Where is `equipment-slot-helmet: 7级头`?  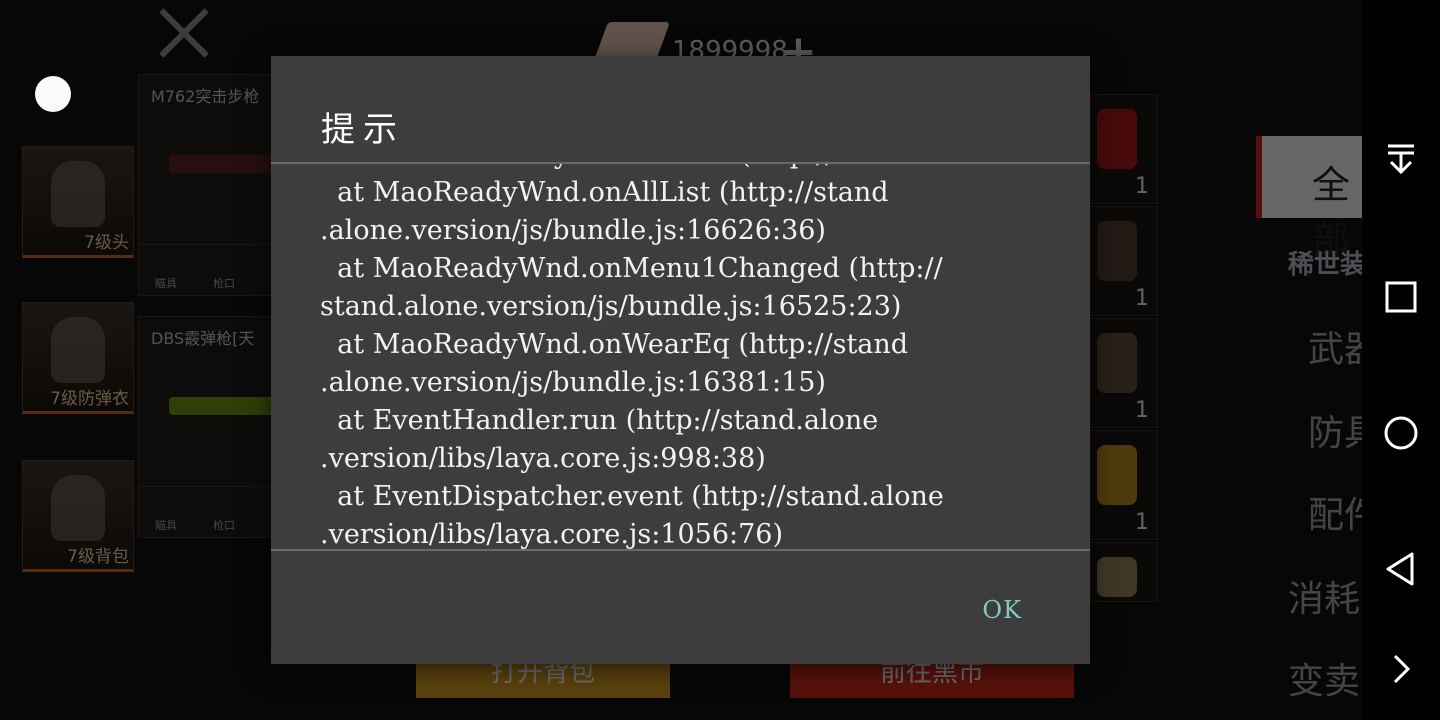 equipment-slot-helmet: 7级头 is located at coordinates (78, 202).